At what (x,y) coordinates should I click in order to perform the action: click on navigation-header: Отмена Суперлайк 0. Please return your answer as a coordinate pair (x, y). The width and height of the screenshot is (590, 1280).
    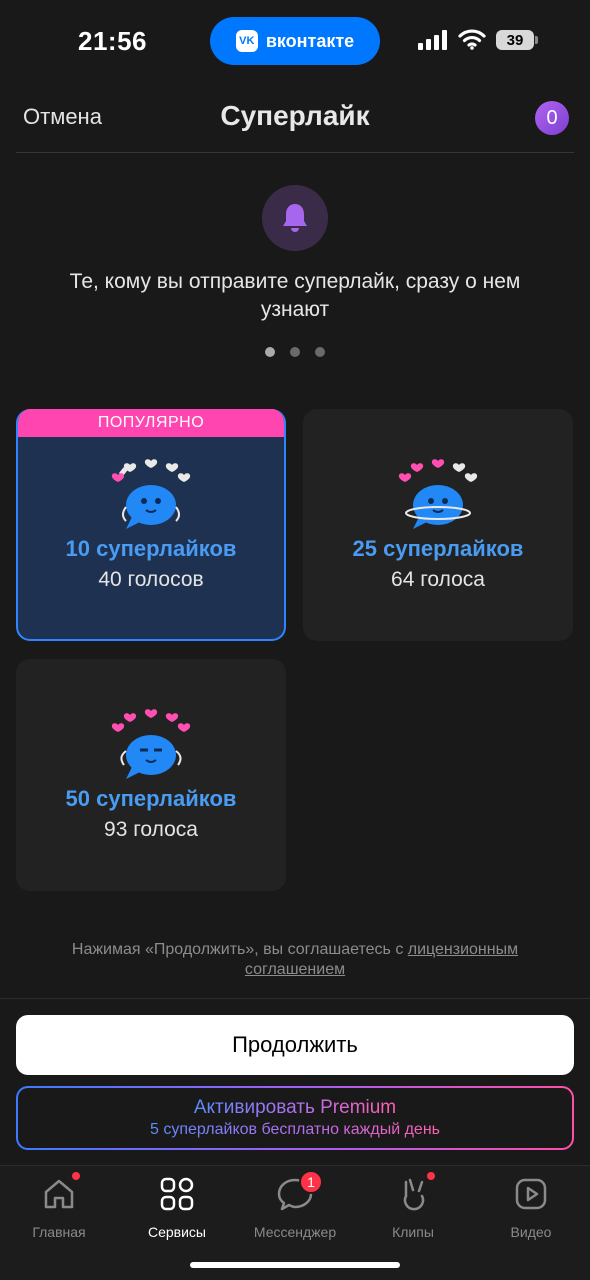
    Looking at the image, I should click on (295, 118).